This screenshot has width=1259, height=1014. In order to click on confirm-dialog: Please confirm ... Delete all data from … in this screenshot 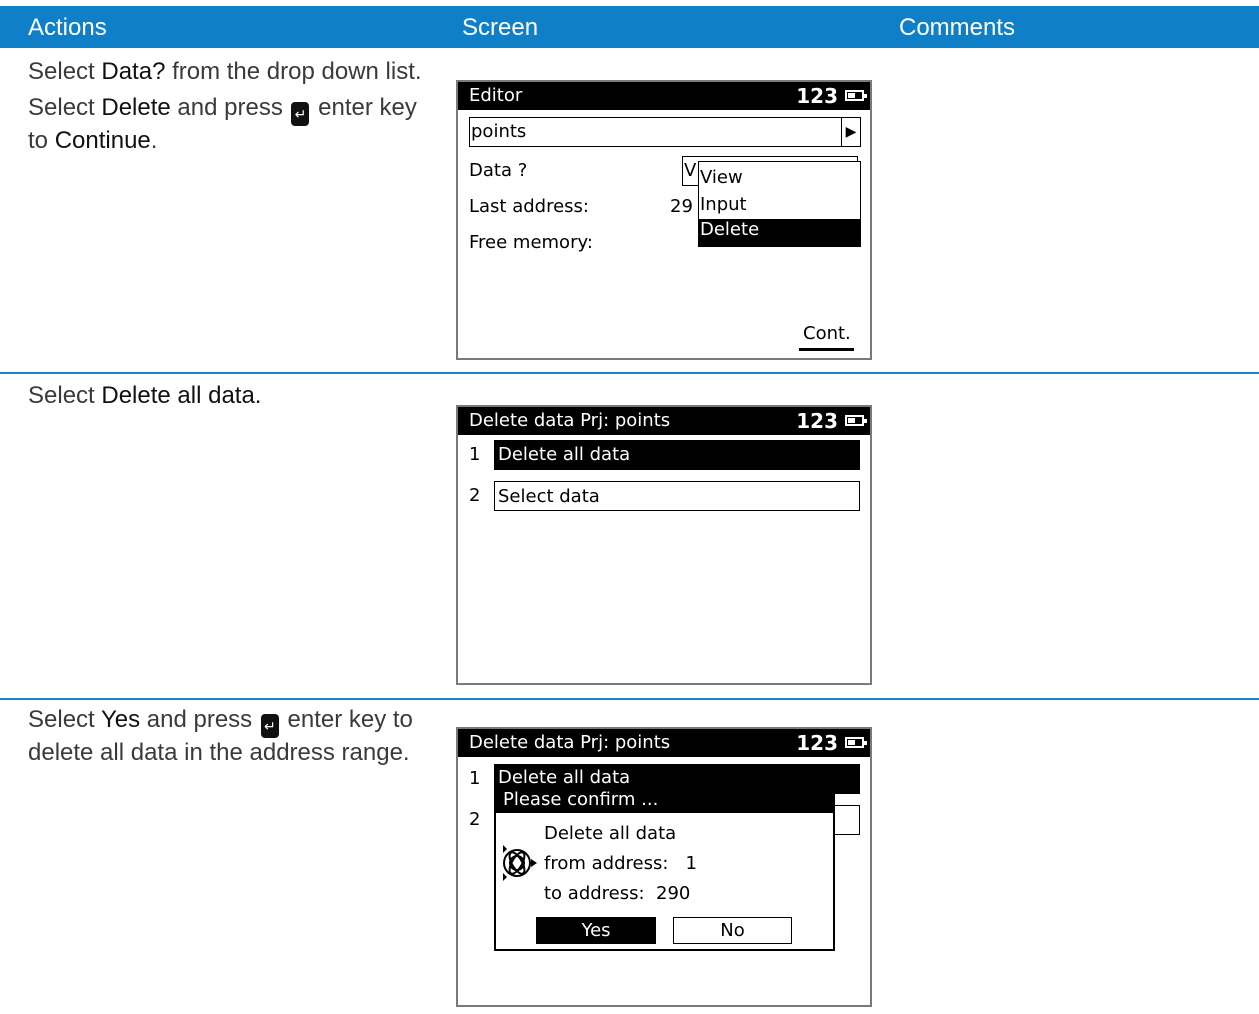, I will do `click(664, 869)`.